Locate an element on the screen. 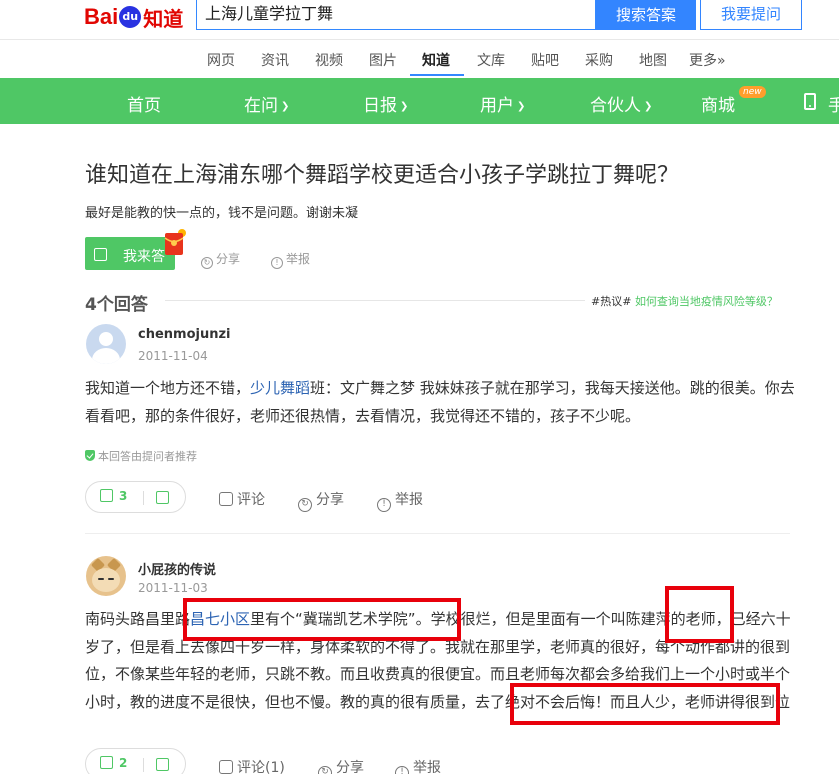  answer-inline-link: 少儿舞蹈 is located at coordinates (280, 388).